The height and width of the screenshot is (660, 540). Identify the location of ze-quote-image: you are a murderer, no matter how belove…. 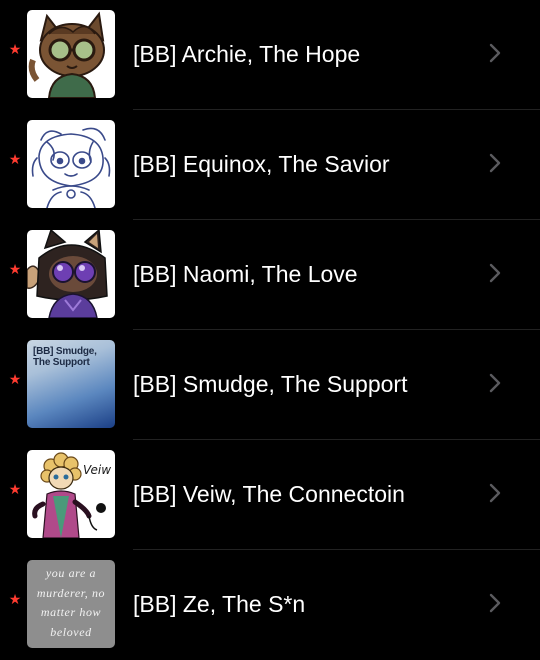
(71, 604).